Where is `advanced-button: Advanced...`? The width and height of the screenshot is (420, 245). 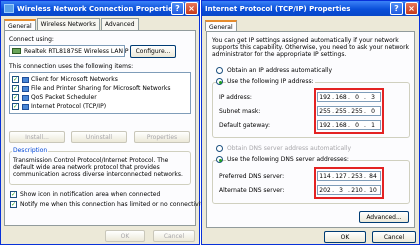 advanced-button: Advanced... is located at coordinates (384, 217).